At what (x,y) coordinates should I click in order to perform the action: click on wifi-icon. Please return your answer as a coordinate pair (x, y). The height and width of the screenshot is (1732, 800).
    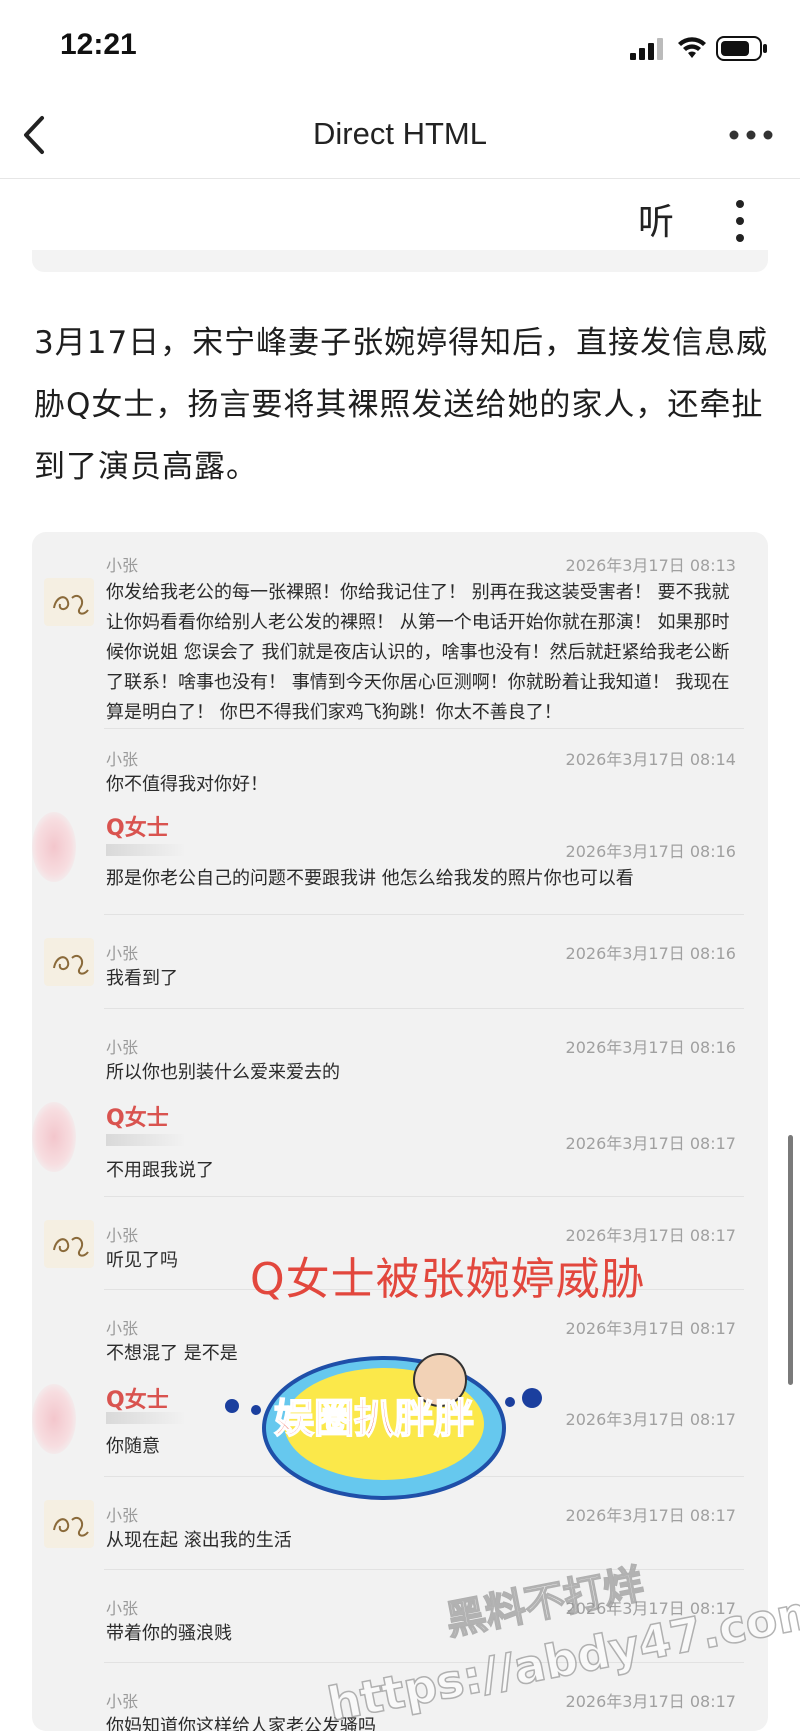
    Looking at the image, I should click on (692, 47).